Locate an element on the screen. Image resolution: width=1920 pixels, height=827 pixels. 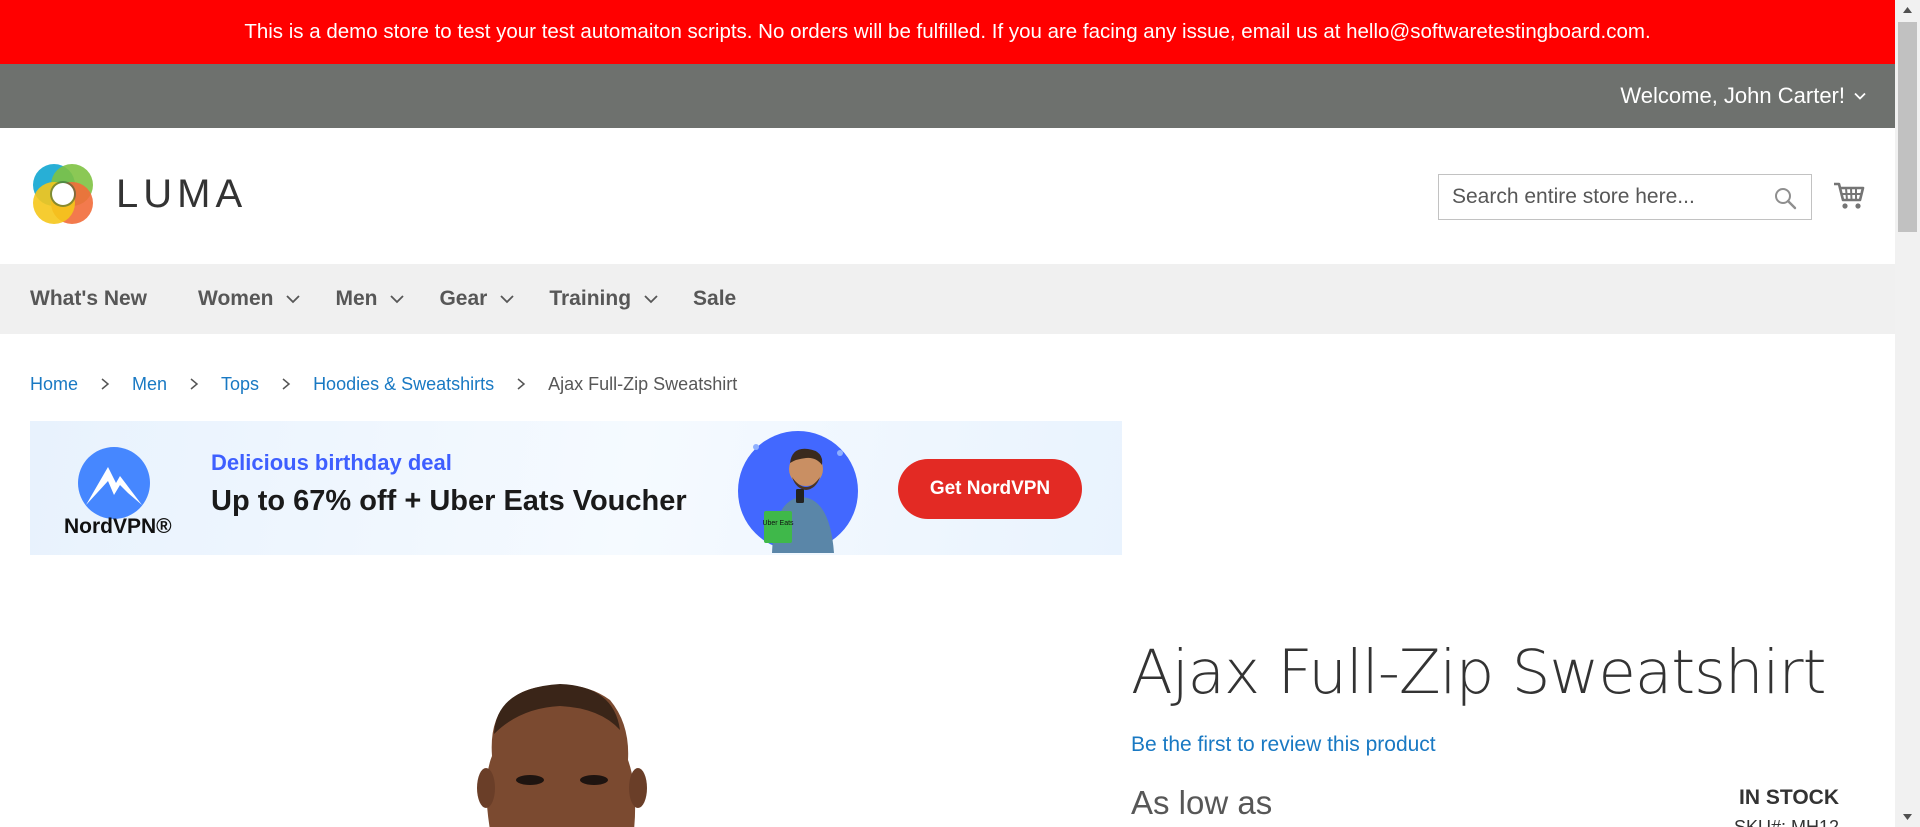
breadcrumb-link-hoodies-sweatshirts: Hoodies & Sweatshirts is located at coordinates (403, 384).